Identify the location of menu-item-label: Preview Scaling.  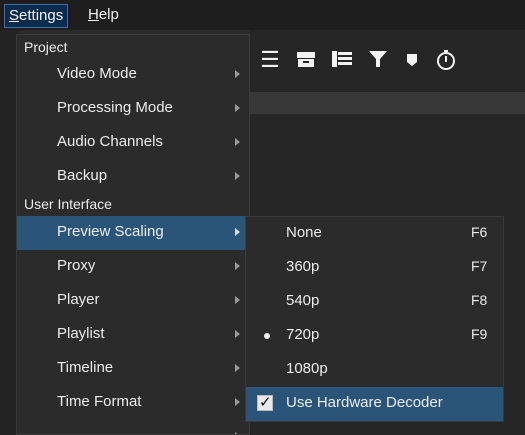
(110, 231).